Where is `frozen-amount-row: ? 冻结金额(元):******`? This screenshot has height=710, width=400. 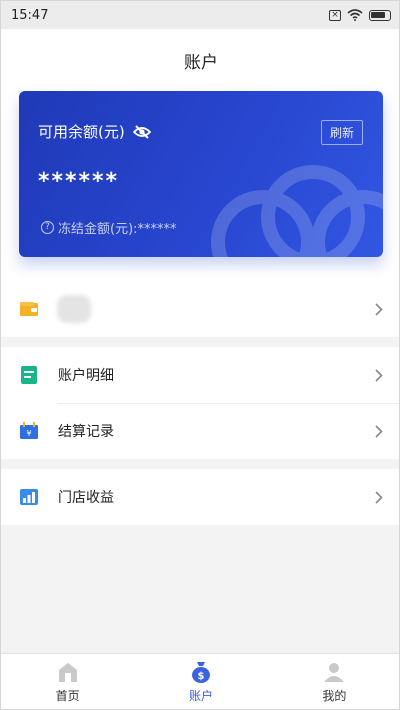 frozen-amount-row: ? 冻结金额(元):****** is located at coordinates (109, 227).